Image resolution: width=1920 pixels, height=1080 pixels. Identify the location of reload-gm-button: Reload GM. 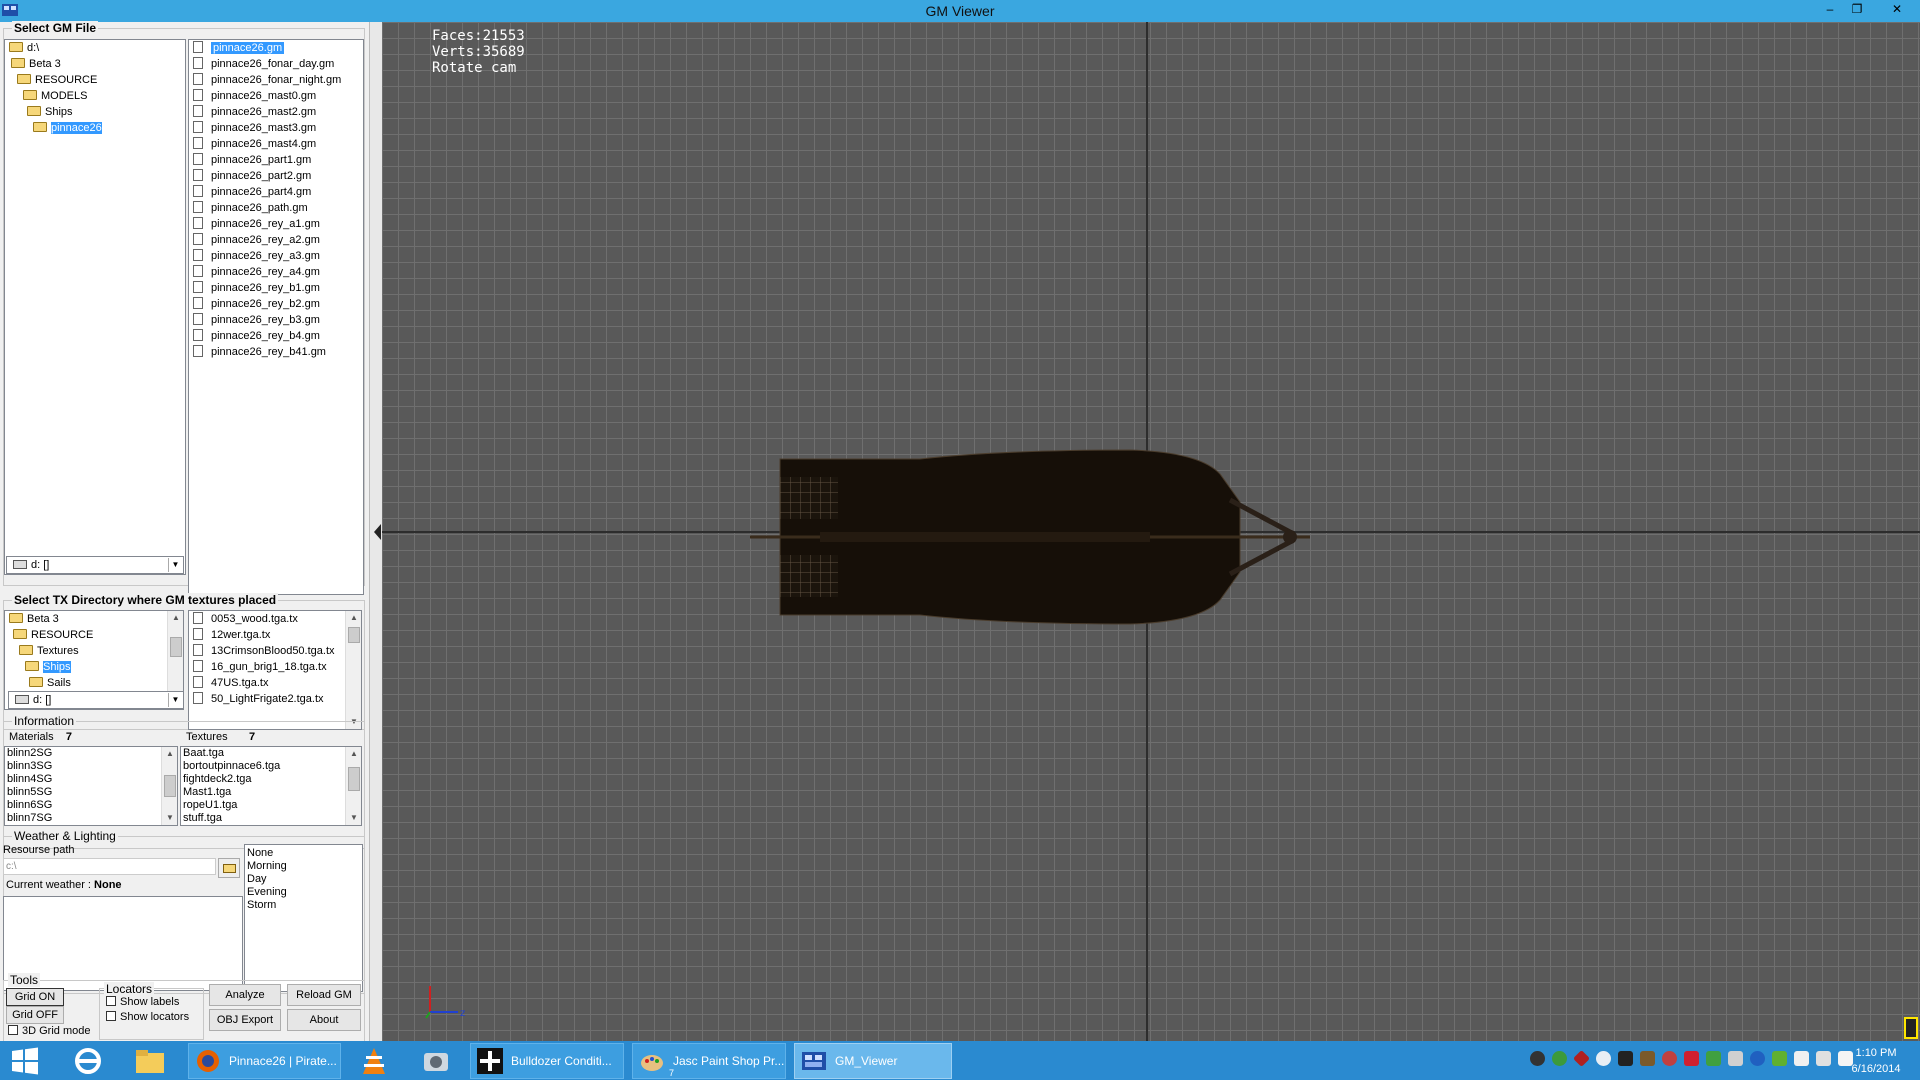
(324, 995).